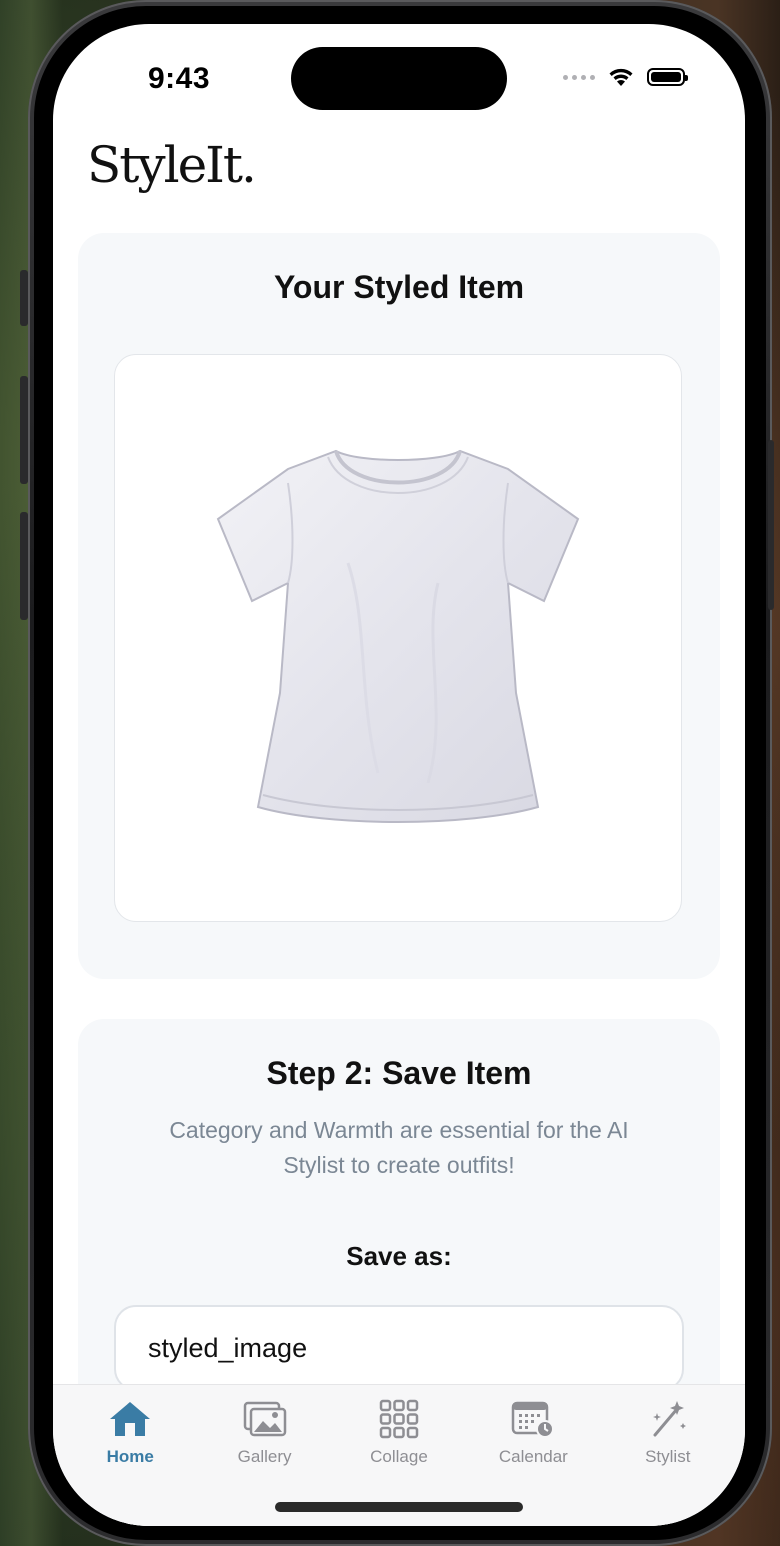 Image resolution: width=780 pixels, height=1546 pixels. I want to click on save-as-label: Save as:, so click(399, 1256).